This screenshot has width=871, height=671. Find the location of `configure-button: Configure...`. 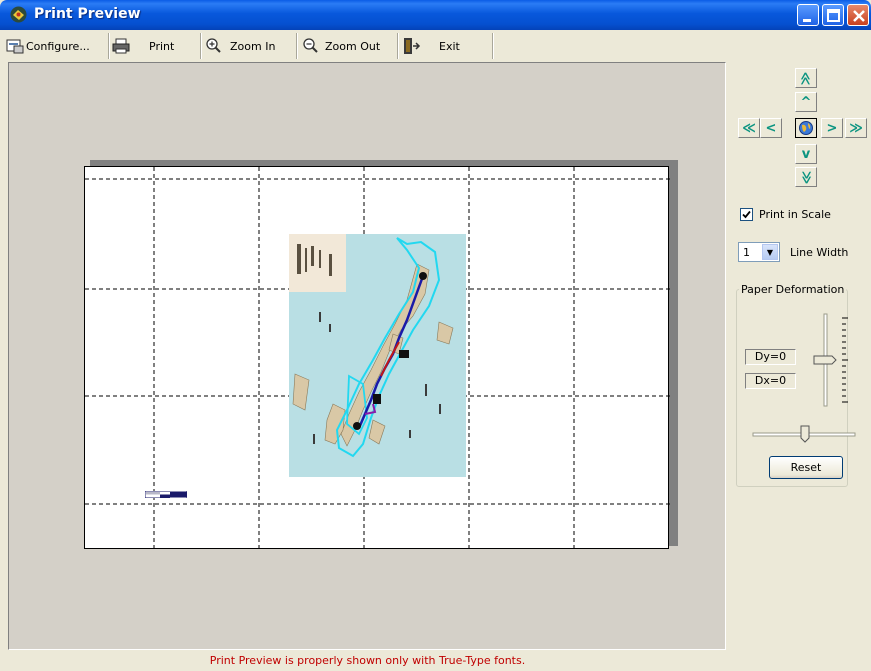

configure-button: Configure... is located at coordinates (57, 46).